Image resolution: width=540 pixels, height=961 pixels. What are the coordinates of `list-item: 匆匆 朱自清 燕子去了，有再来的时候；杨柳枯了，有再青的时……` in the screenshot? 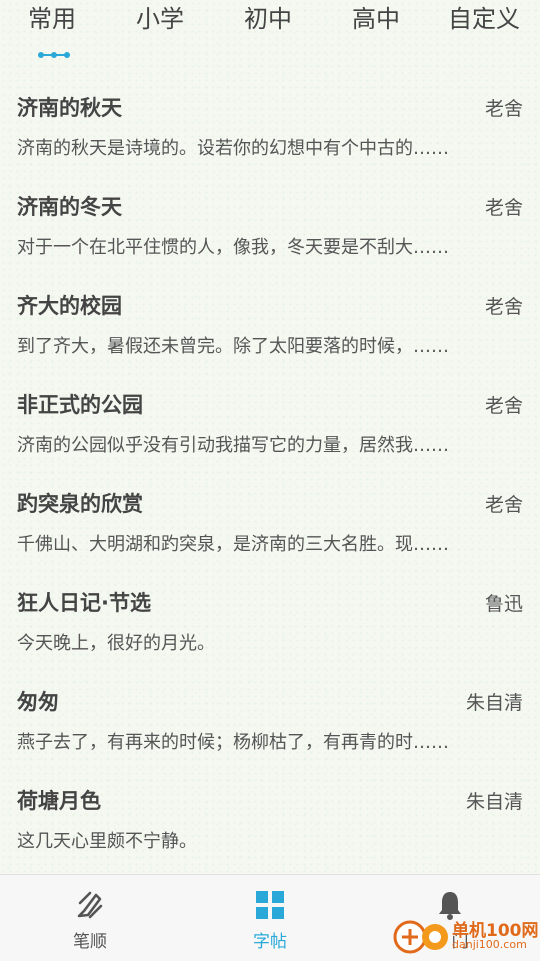 It's located at (270, 713).